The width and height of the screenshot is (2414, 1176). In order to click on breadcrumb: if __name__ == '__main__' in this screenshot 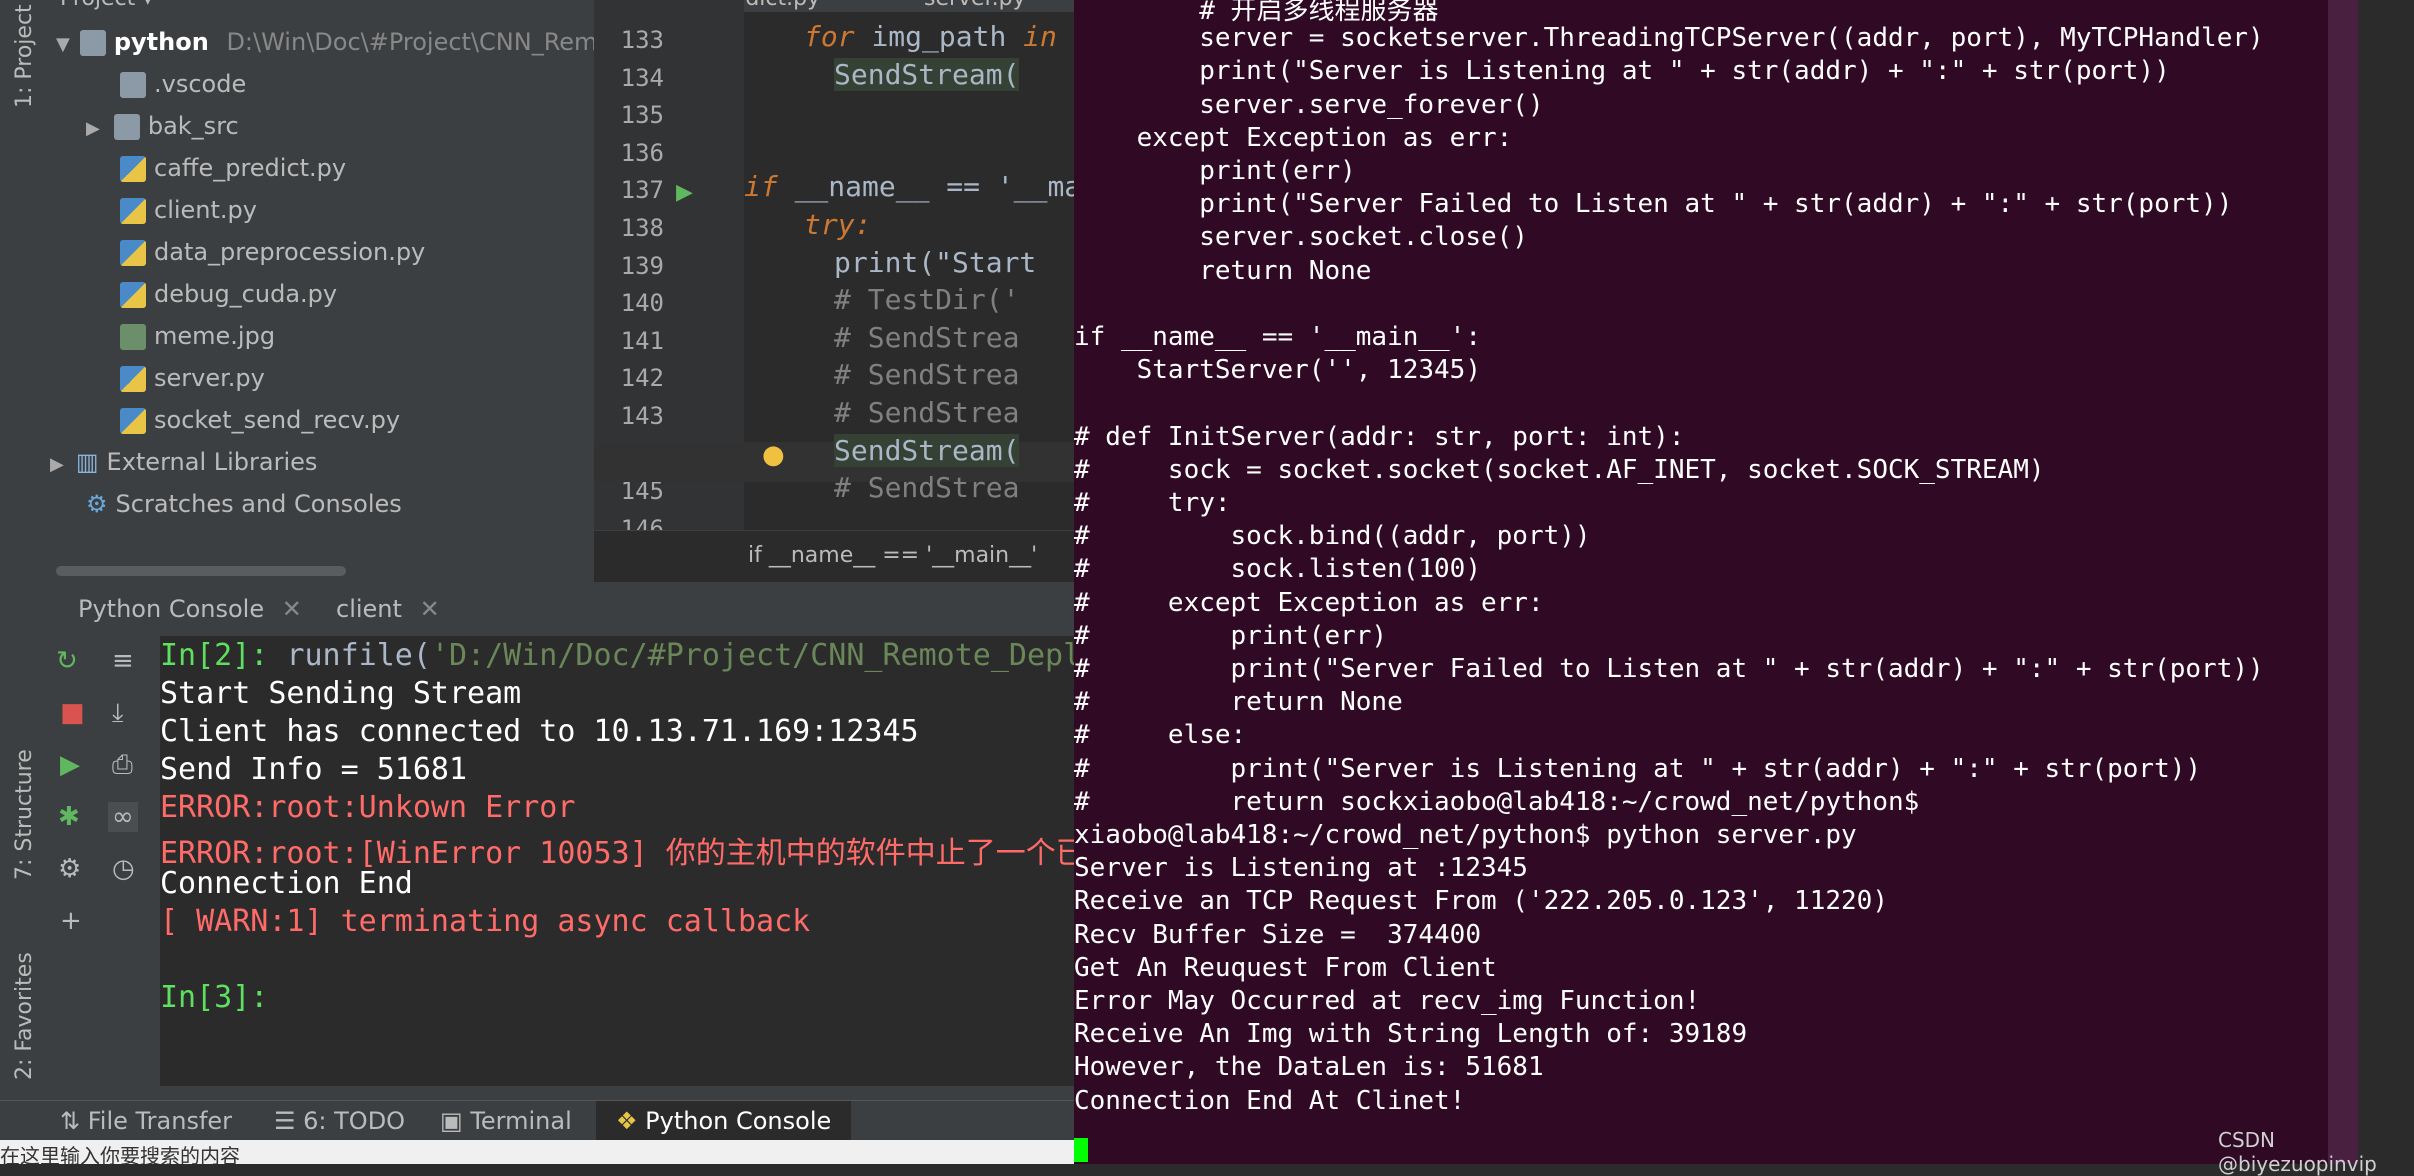, I will do `click(892, 555)`.